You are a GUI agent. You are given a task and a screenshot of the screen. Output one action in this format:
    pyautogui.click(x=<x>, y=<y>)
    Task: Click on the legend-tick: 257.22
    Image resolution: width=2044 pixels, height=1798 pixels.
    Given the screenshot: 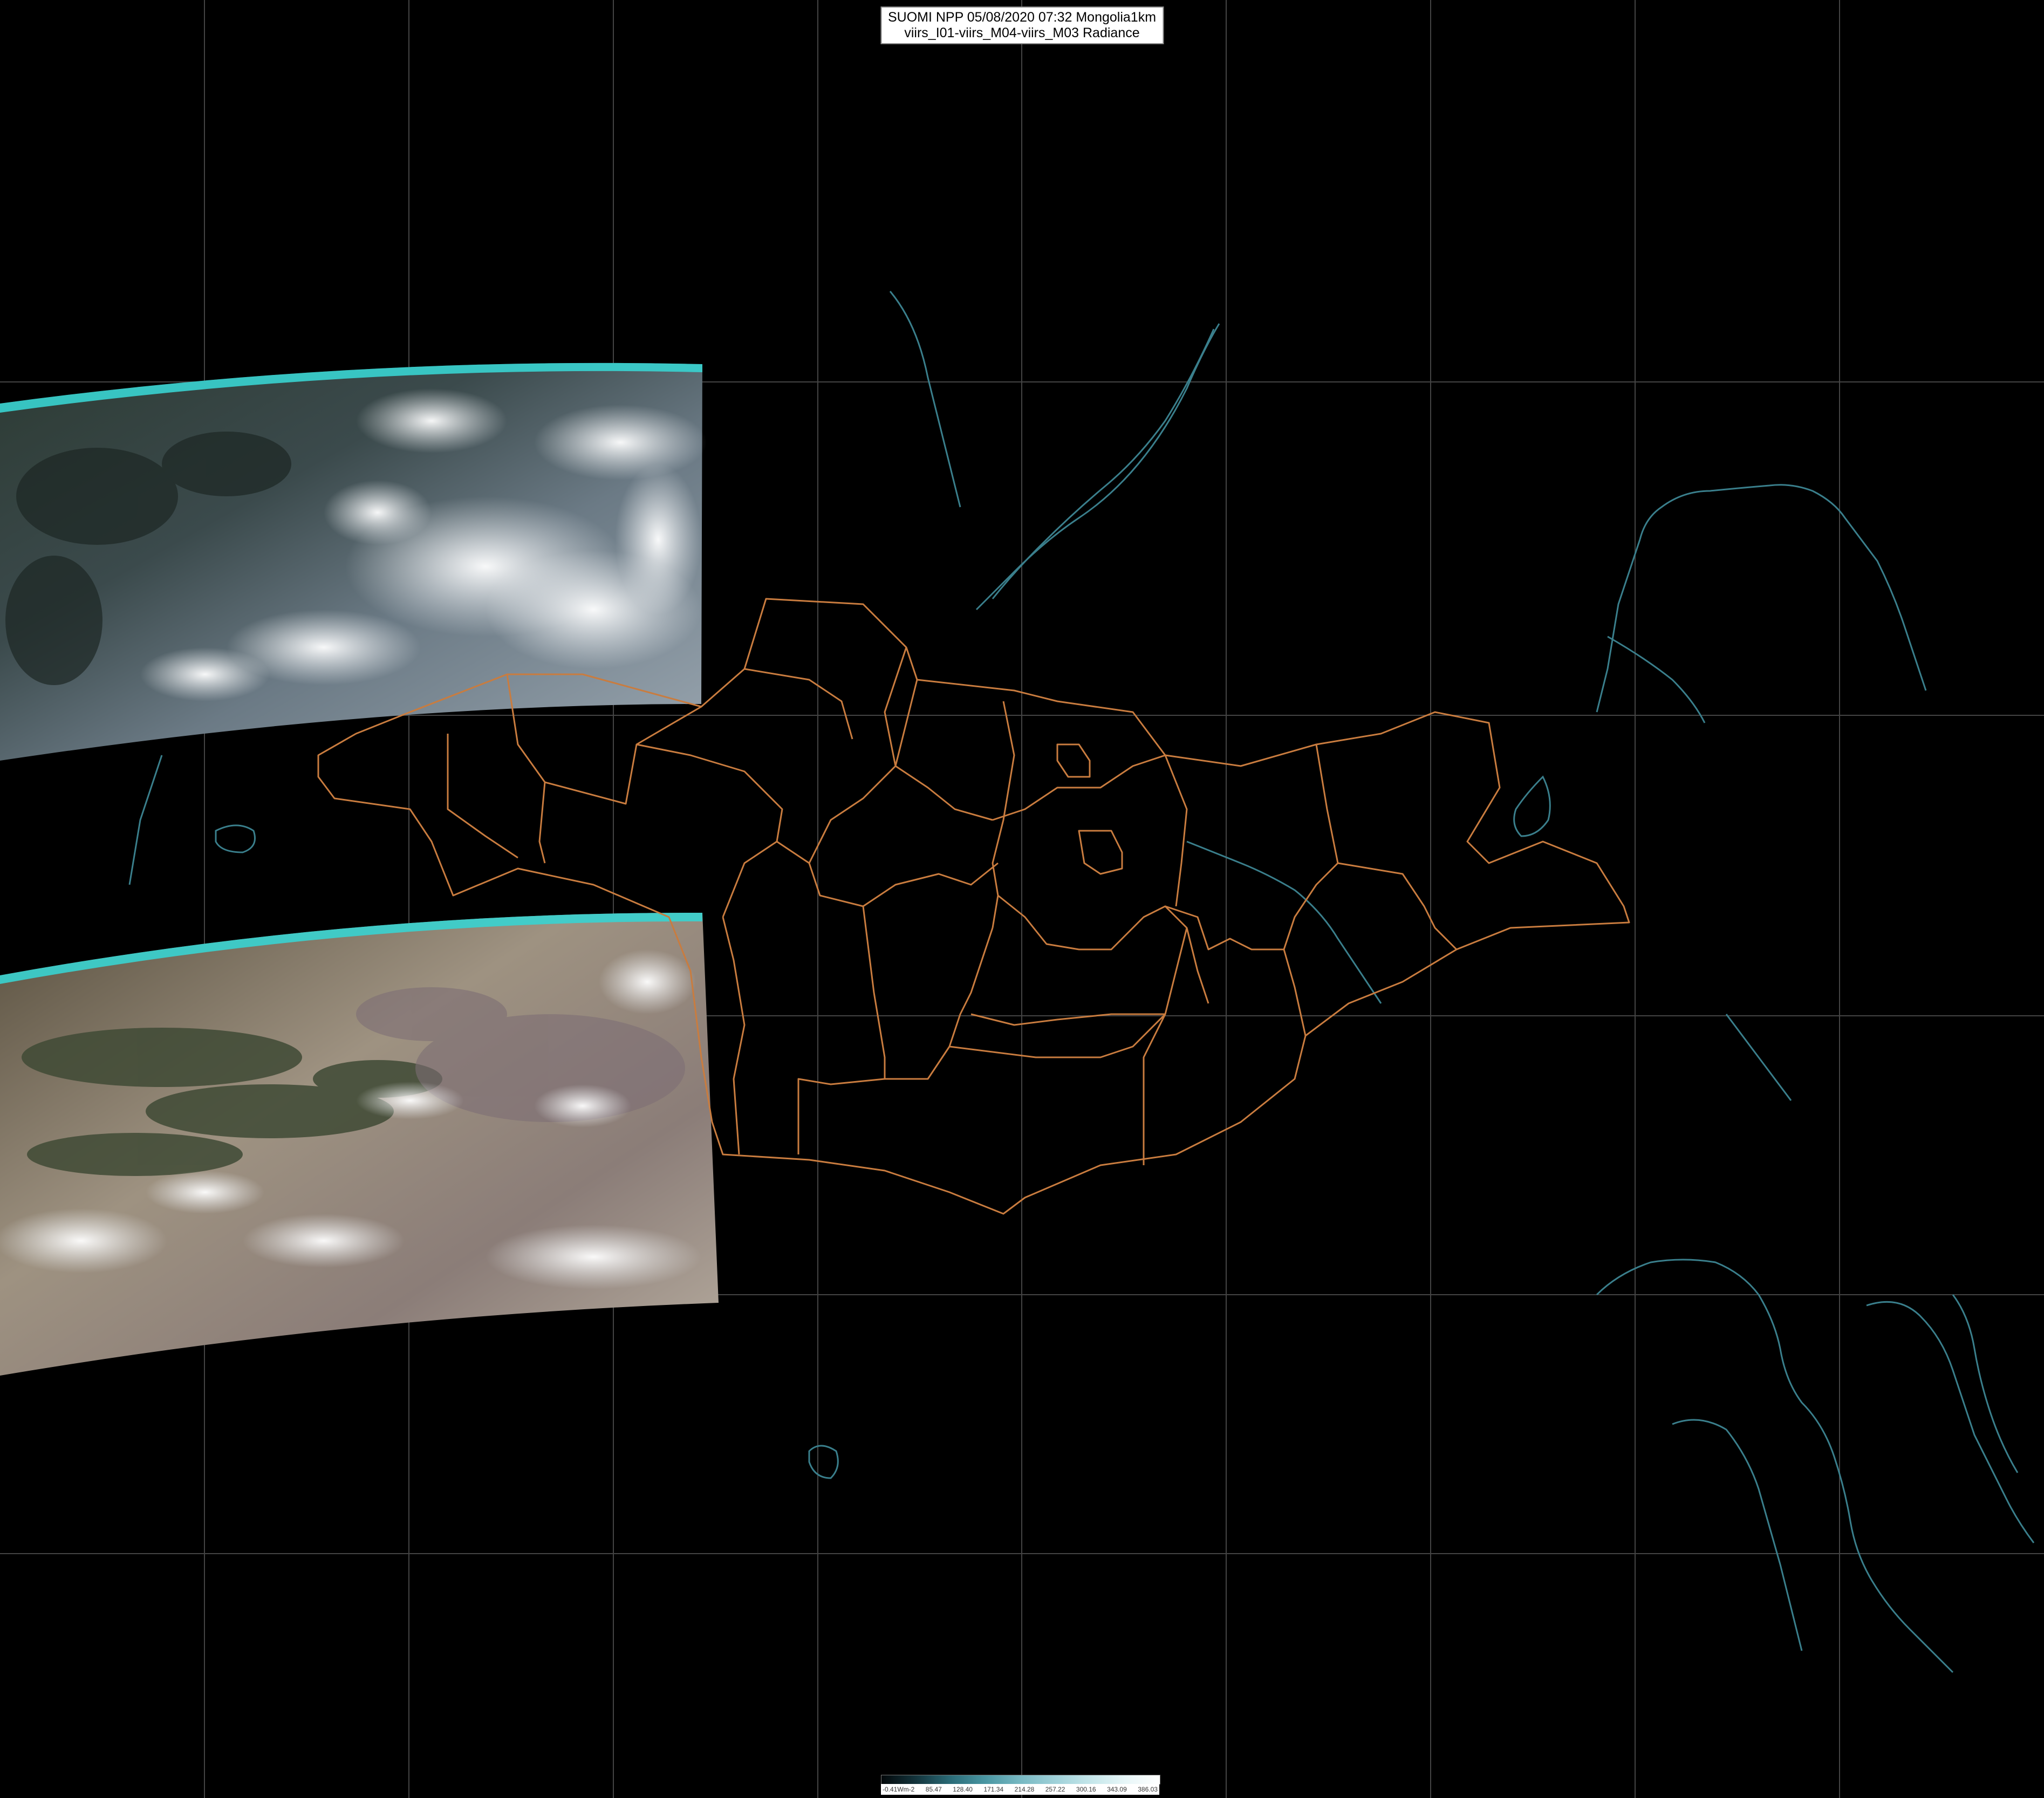 What is the action you would take?
    pyautogui.click(x=1055, y=1790)
    